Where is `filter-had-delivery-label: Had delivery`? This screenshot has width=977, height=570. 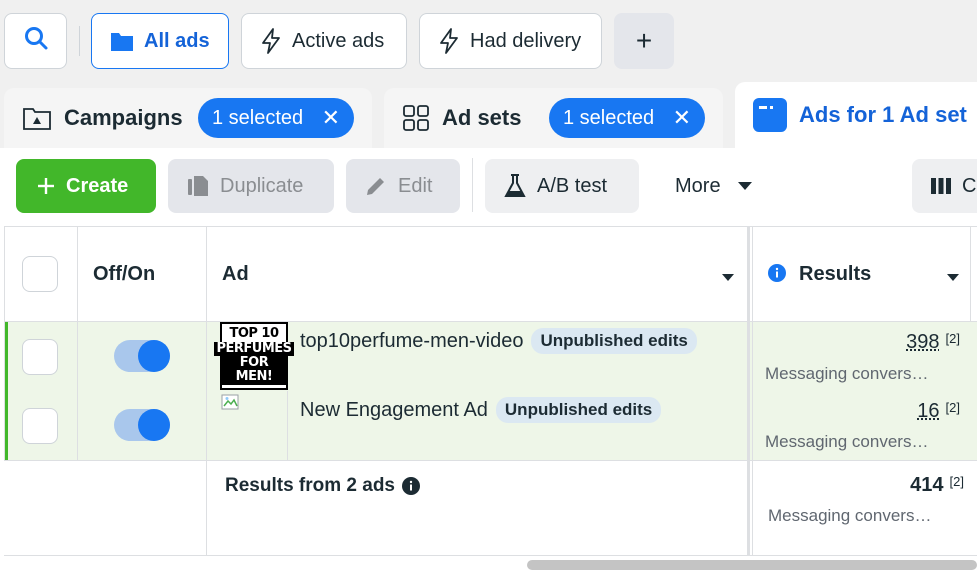
filter-had-delivery-label: Had delivery is located at coordinates (526, 40).